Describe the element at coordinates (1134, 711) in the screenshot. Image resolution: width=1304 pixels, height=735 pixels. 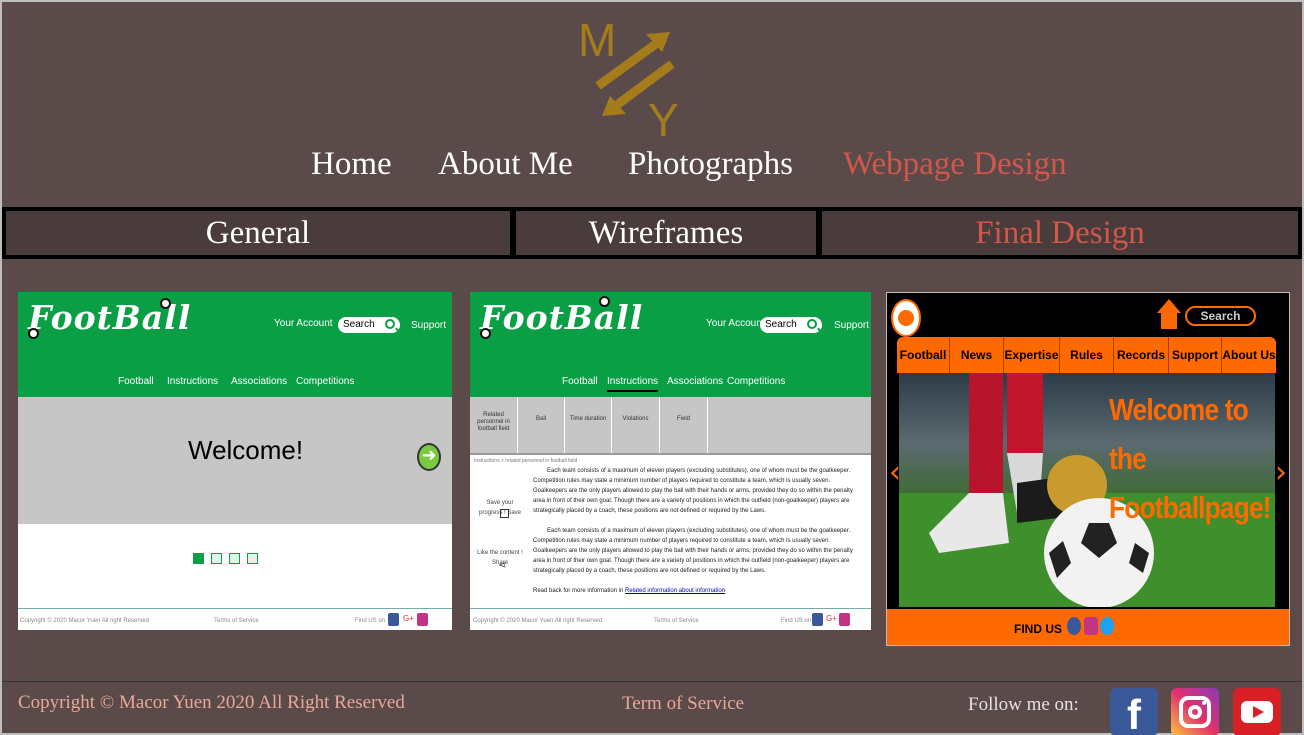
I see `facebook-icon: f` at that location.